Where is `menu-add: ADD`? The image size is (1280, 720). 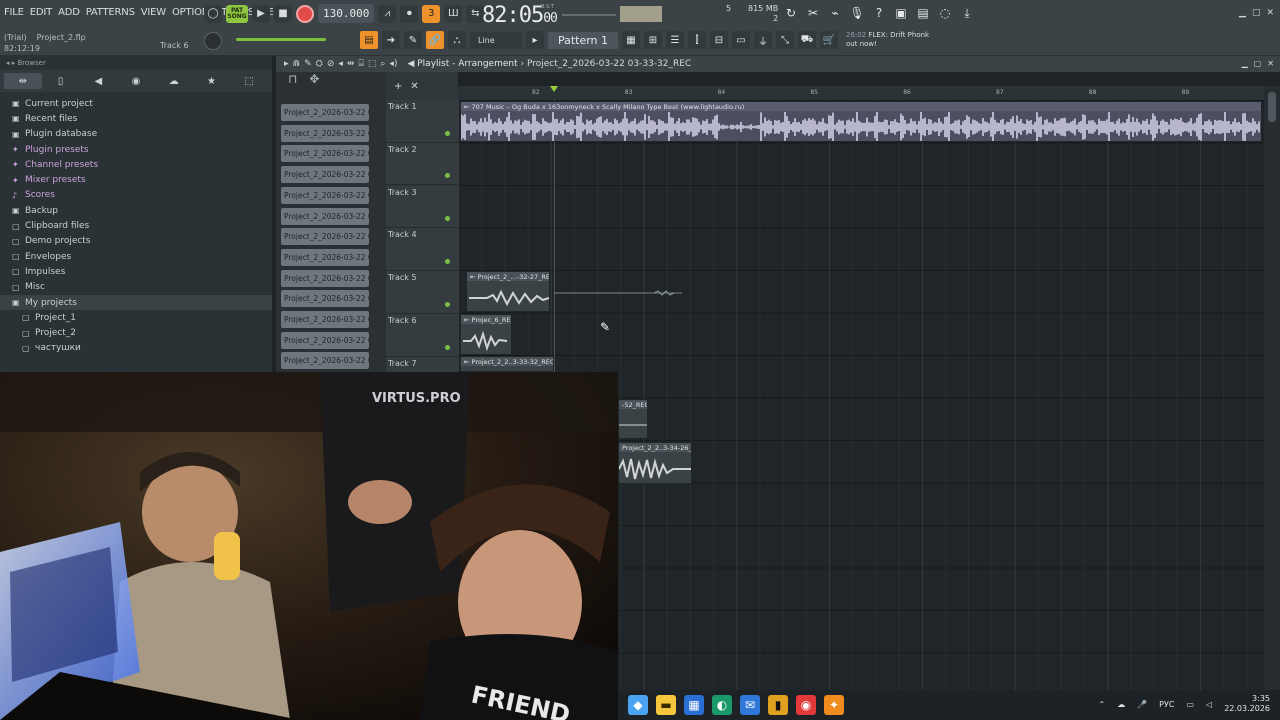
menu-add: ADD is located at coordinates (69, 12).